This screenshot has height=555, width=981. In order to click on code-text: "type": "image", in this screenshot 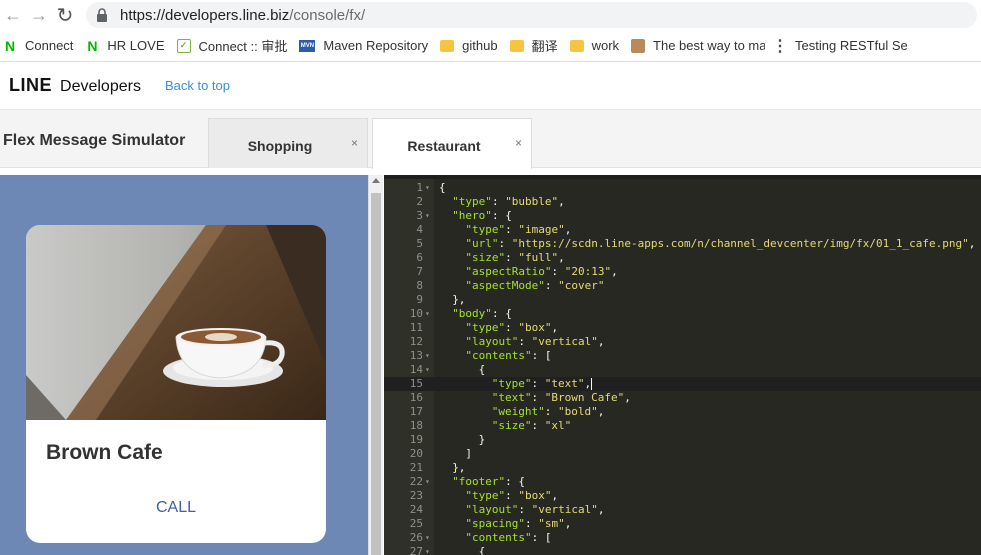, I will do `click(518, 229)`.